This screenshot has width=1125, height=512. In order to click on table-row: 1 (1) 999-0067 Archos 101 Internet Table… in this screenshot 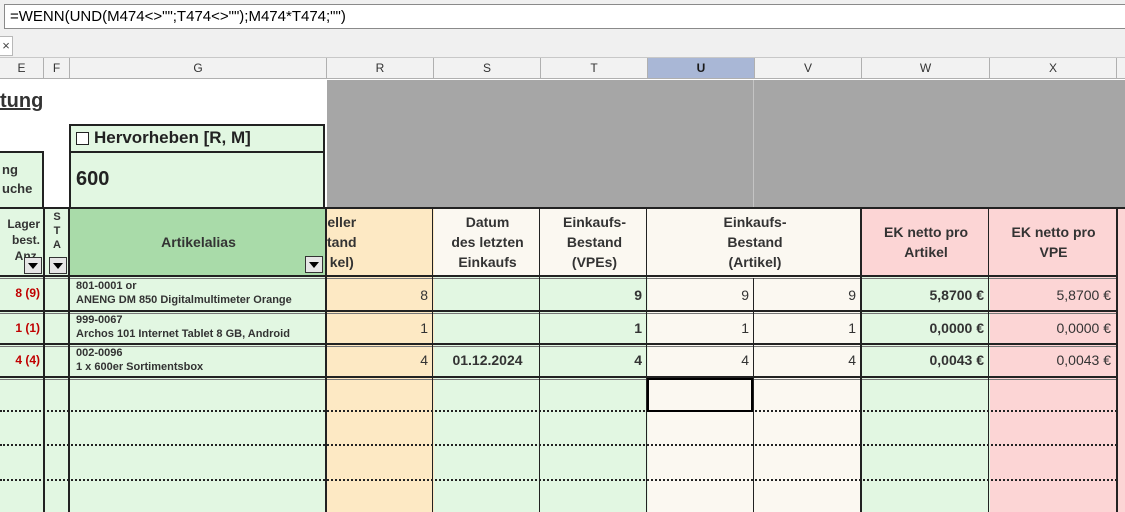, I will do `click(562, 329)`.